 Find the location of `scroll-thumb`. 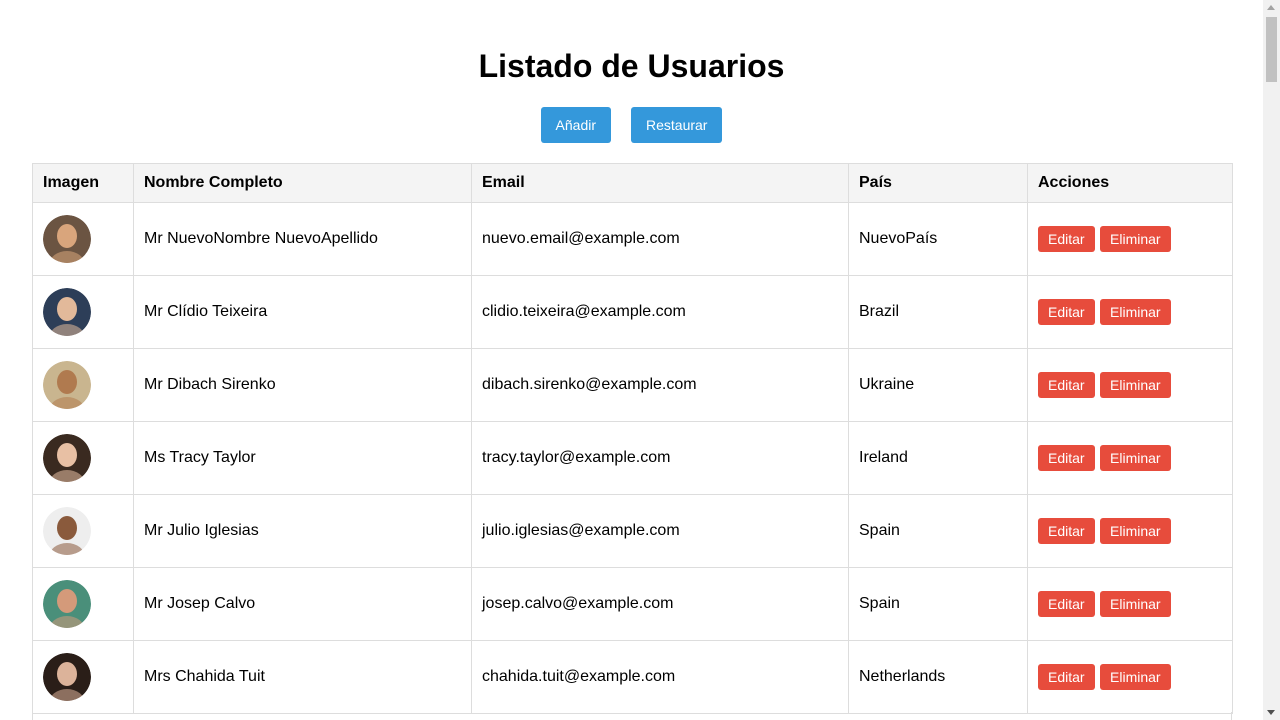

scroll-thumb is located at coordinates (1271, 49).